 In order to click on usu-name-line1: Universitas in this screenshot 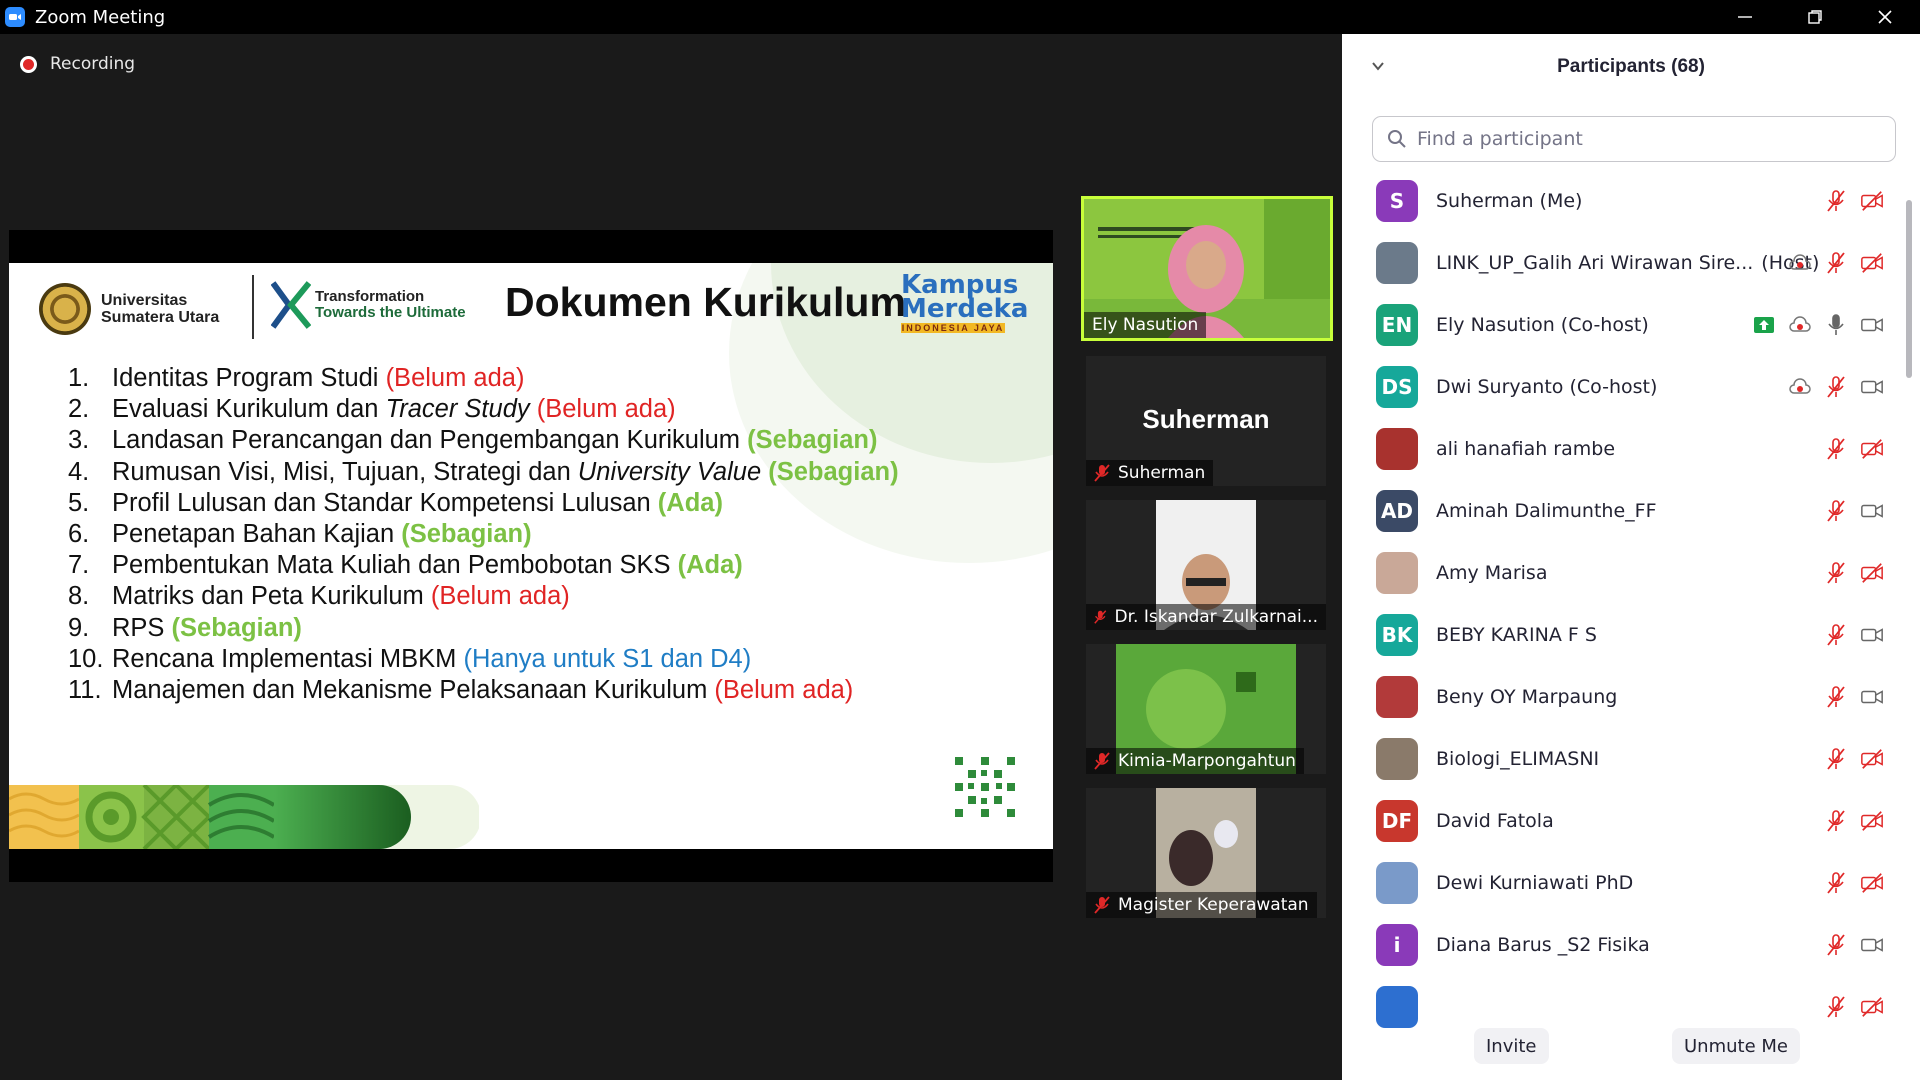, I will do `click(144, 300)`.